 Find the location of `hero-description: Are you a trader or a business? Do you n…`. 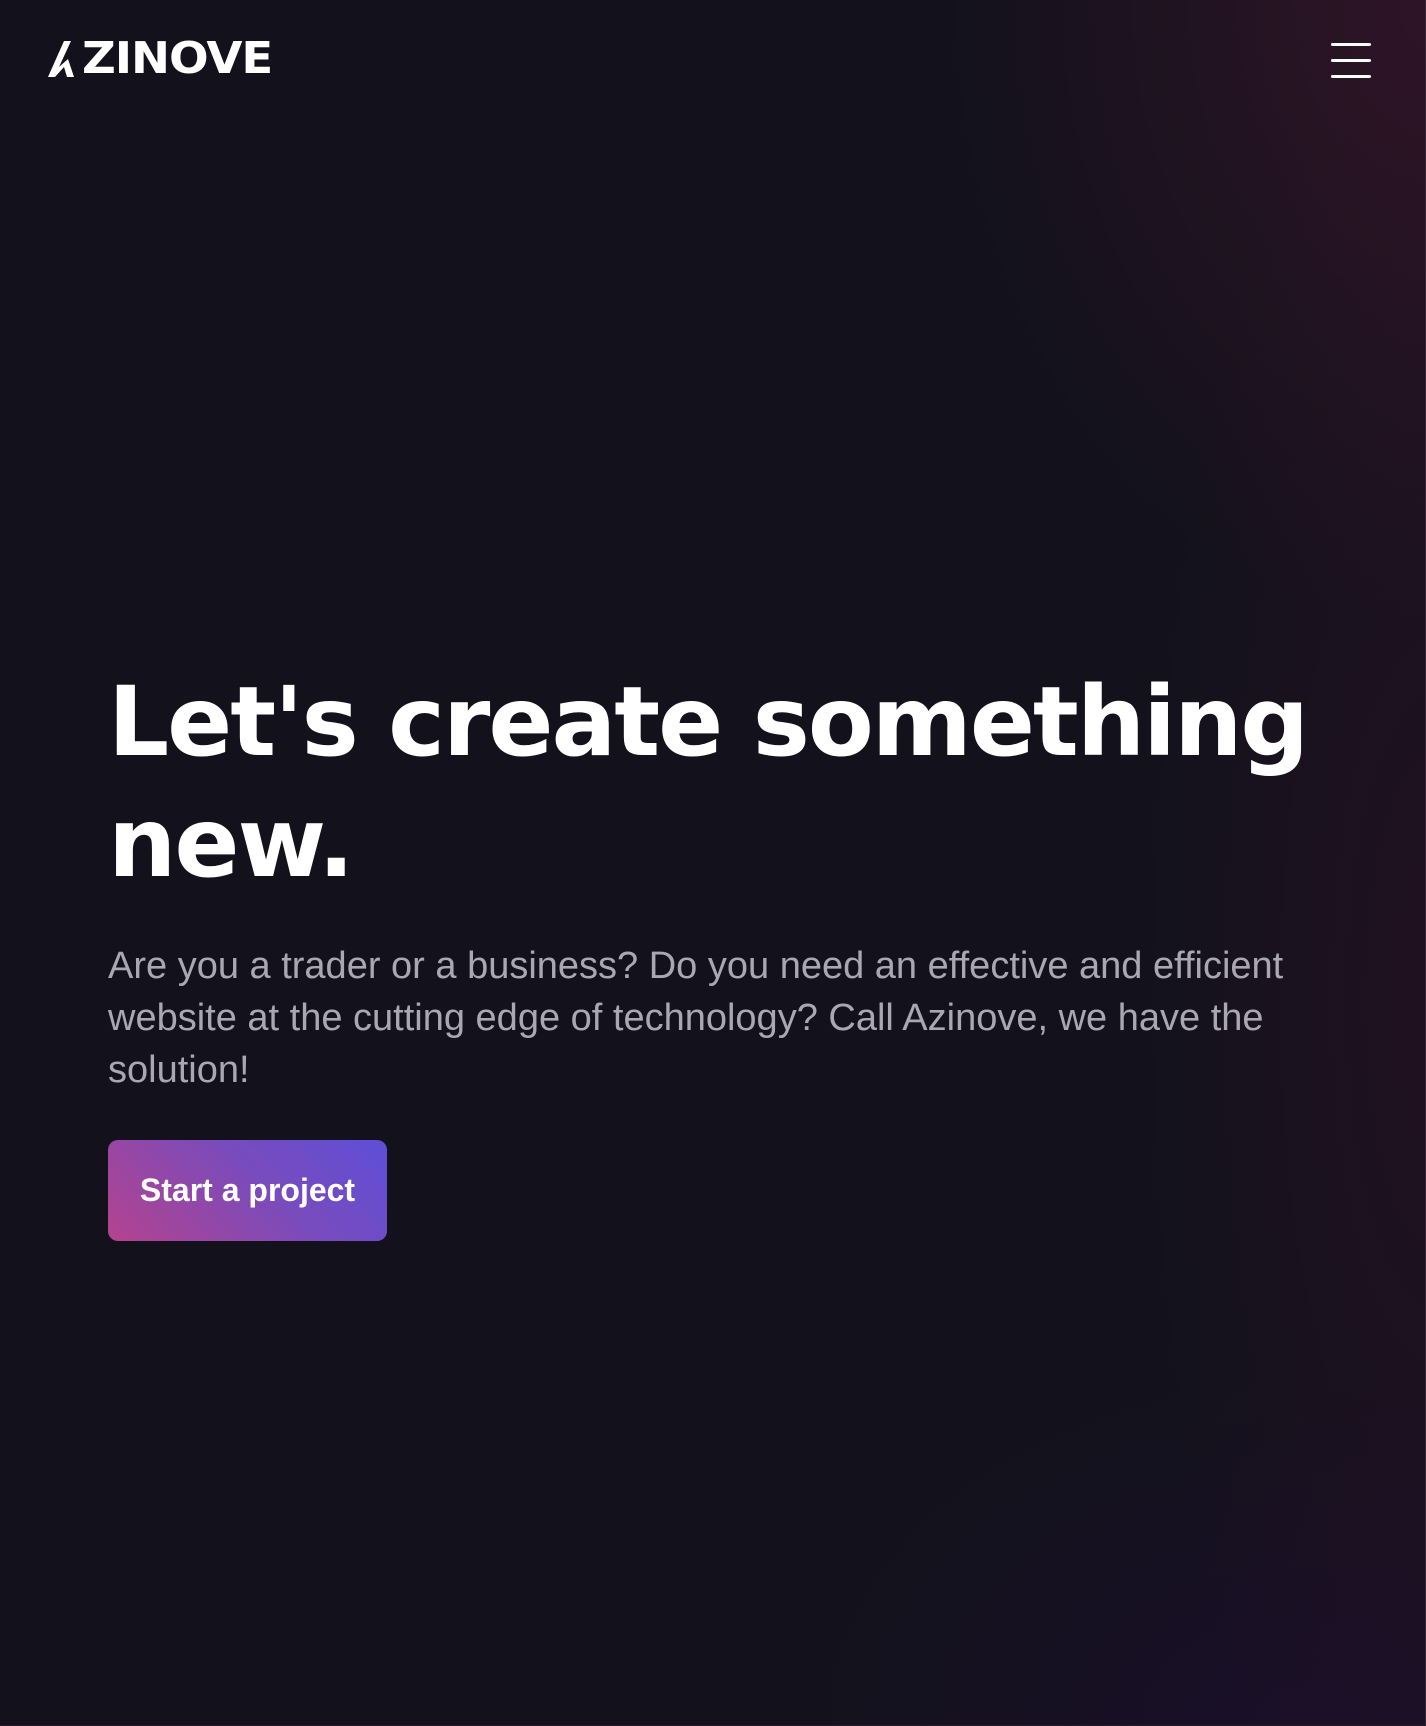

hero-description: Are you a trader or a business? Do you n… is located at coordinates (696, 1018).